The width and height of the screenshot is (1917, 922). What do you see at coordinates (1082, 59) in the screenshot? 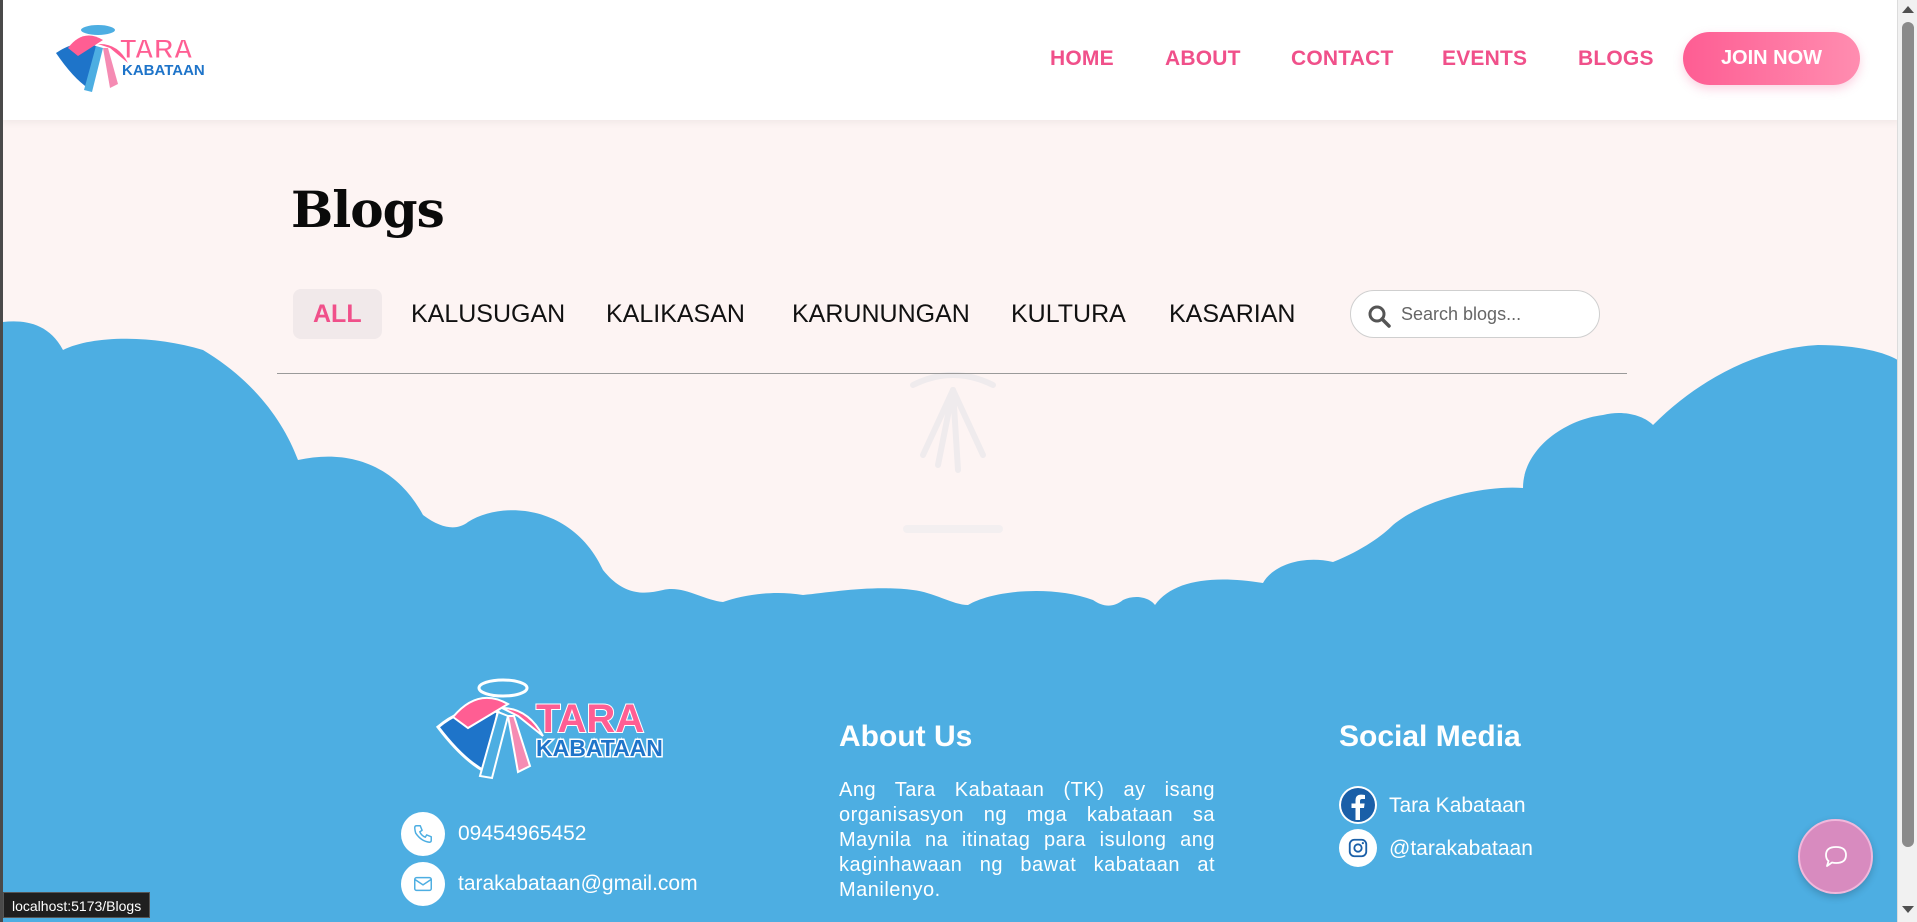
I see `nav-home-link: HOME` at bounding box center [1082, 59].